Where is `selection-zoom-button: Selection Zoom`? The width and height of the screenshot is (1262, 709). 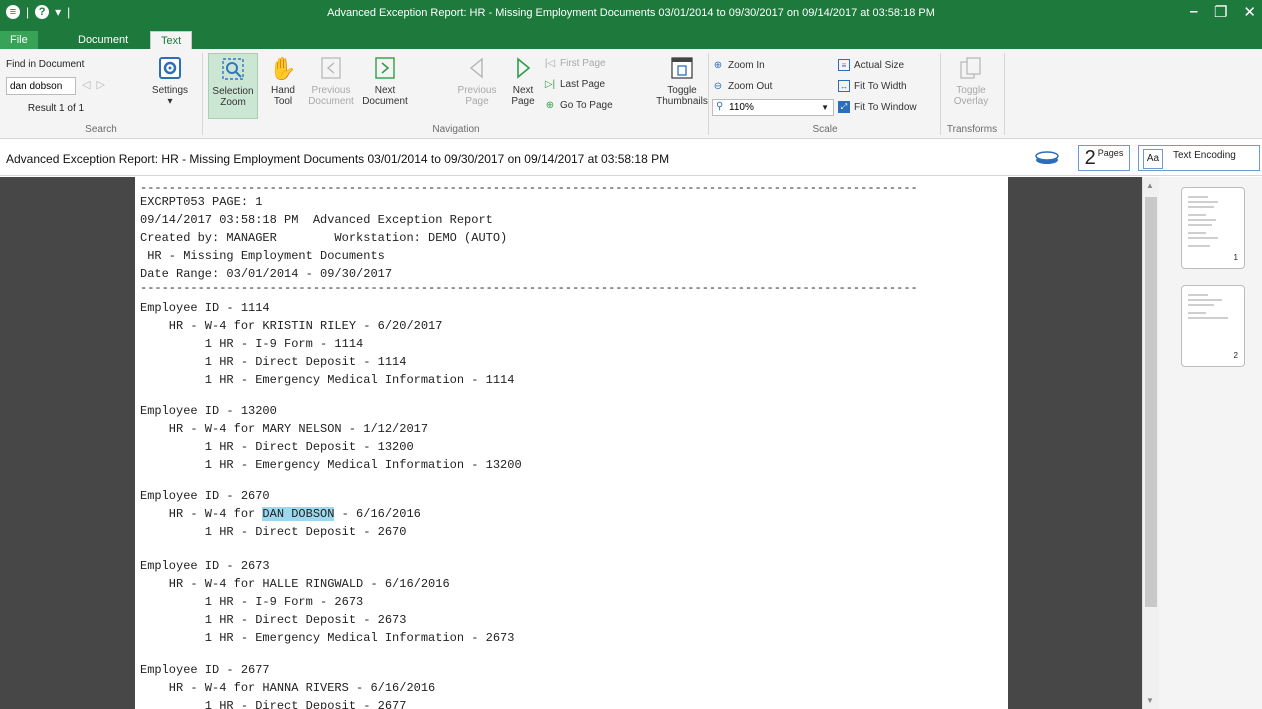 selection-zoom-button: Selection Zoom is located at coordinates (233, 86).